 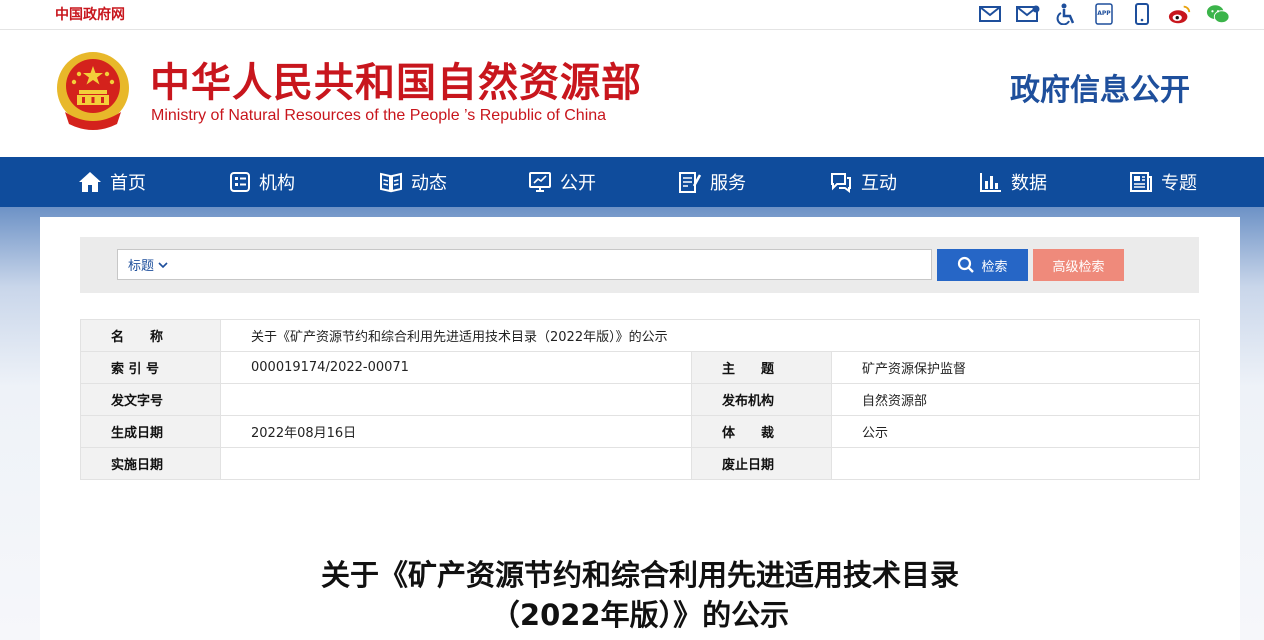 What do you see at coordinates (150, 367) in the screenshot?
I see `info-label: 索 引 号` at bounding box center [150, 367].